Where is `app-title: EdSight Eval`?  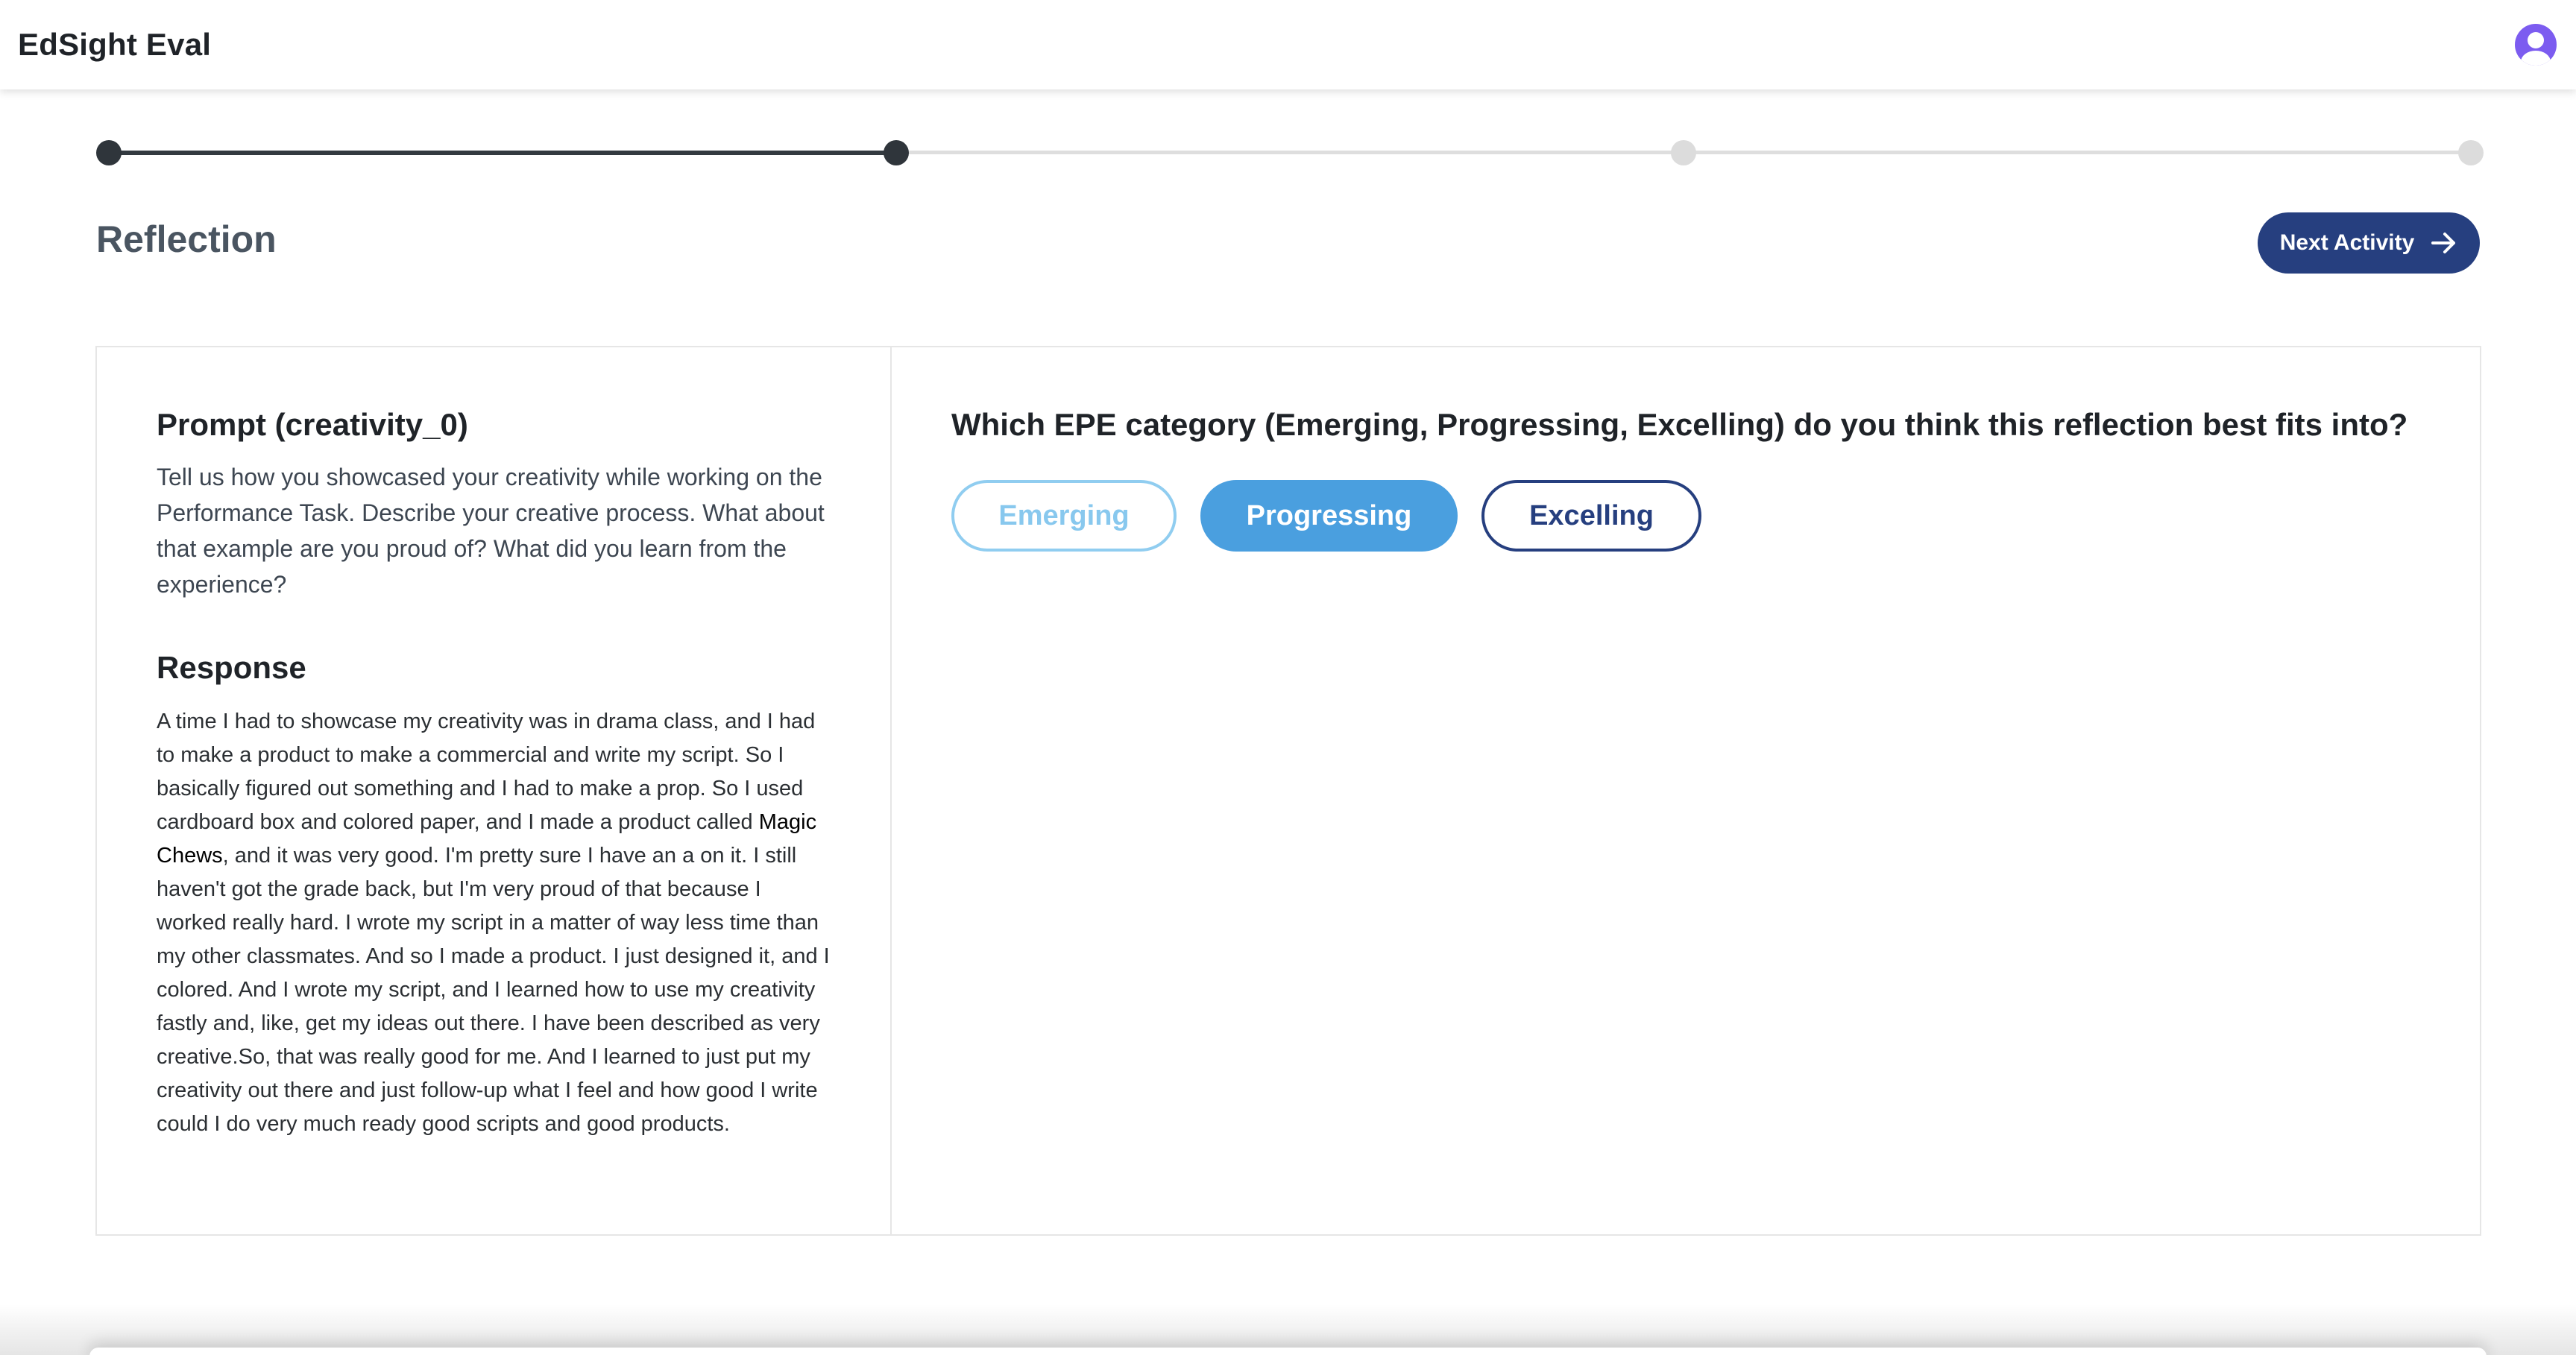 app-title: EdSight Eval is located at coordinates (115, 44).